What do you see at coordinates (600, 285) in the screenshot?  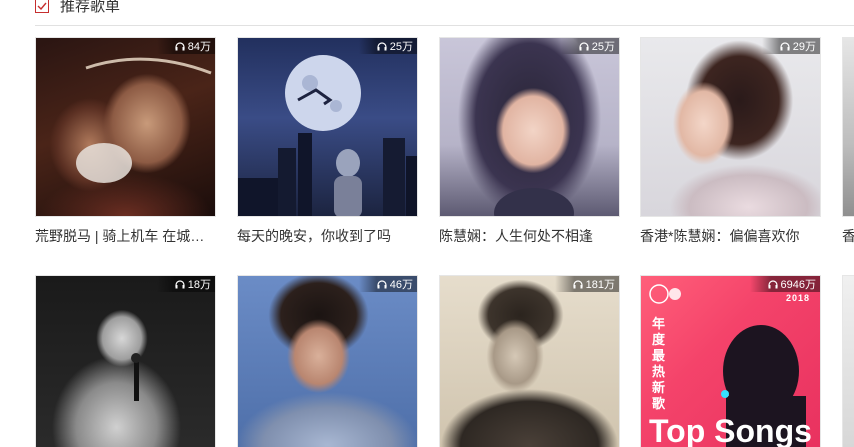 I see `play-count-value: 181万` at bounding box center [600, 285].